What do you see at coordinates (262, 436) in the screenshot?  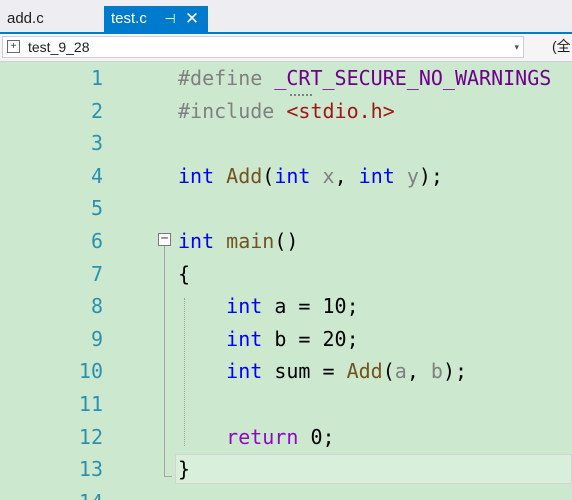 I see `keyword: return` at bounding box center [262, 436].